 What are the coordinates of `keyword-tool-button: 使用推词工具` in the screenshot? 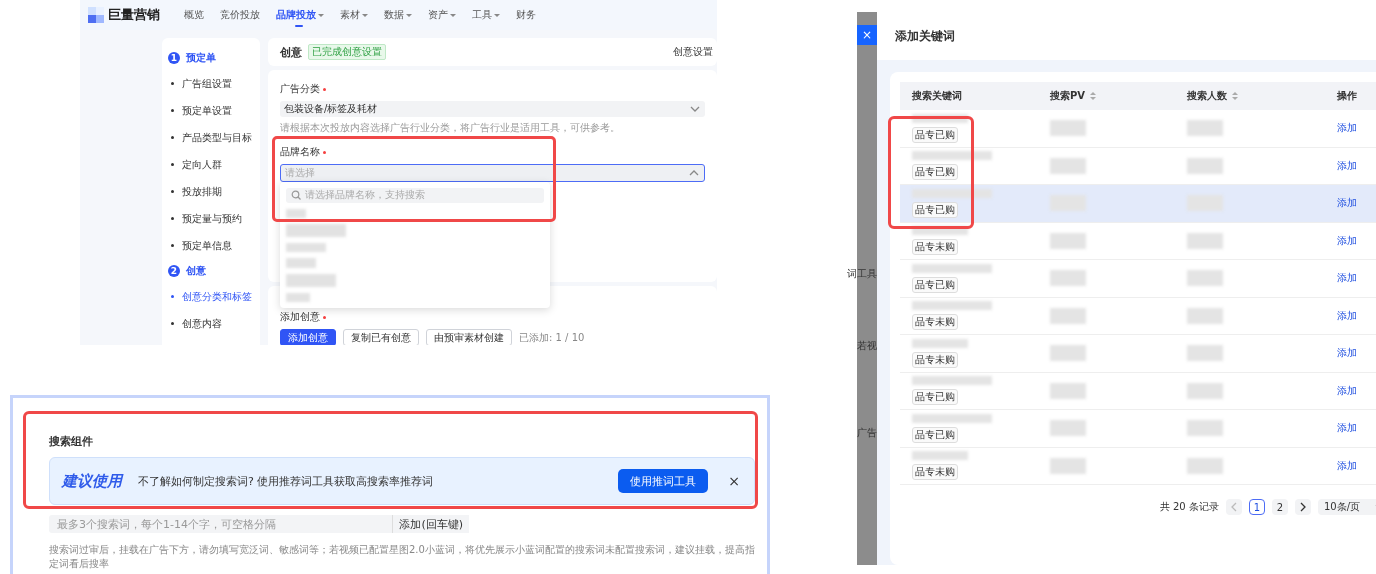 It's located at (663, 481).